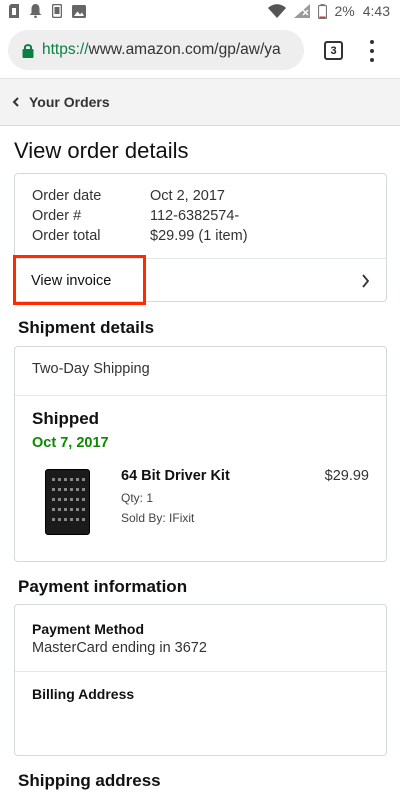 The width and height of the screenshot is (400, 800). What do you see at coordinates (372, 51) in the screenshot?
I see `overflow-menu-icon` at bounding box center [372, 51].